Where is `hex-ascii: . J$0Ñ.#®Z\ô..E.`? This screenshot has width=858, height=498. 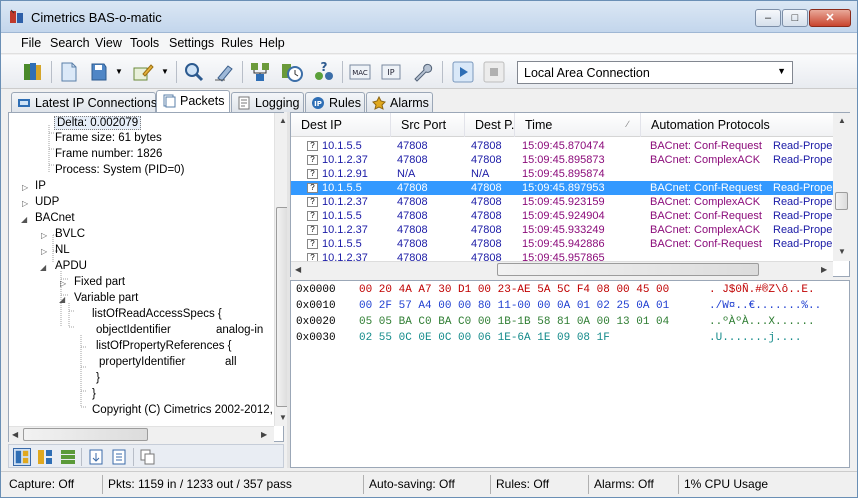
hex-ascii: . J$0Ñ.#®Z\ô..E. is located at coordinates (762, 290).